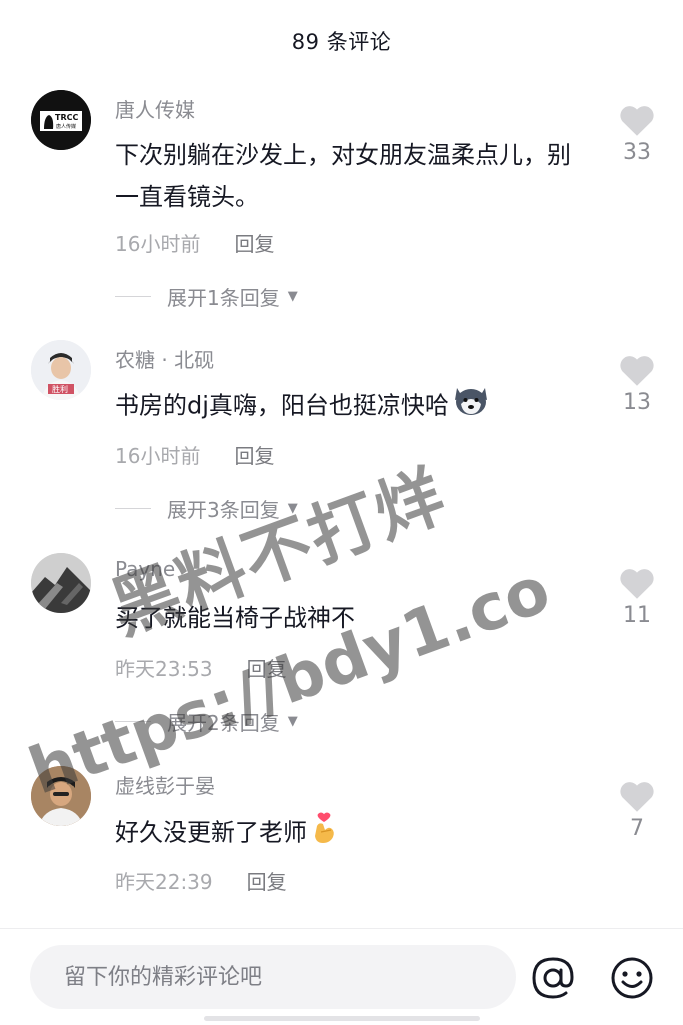 This screenshot has width=683, height=1025. I want to click on comment-input-bar, so click(341, 976).